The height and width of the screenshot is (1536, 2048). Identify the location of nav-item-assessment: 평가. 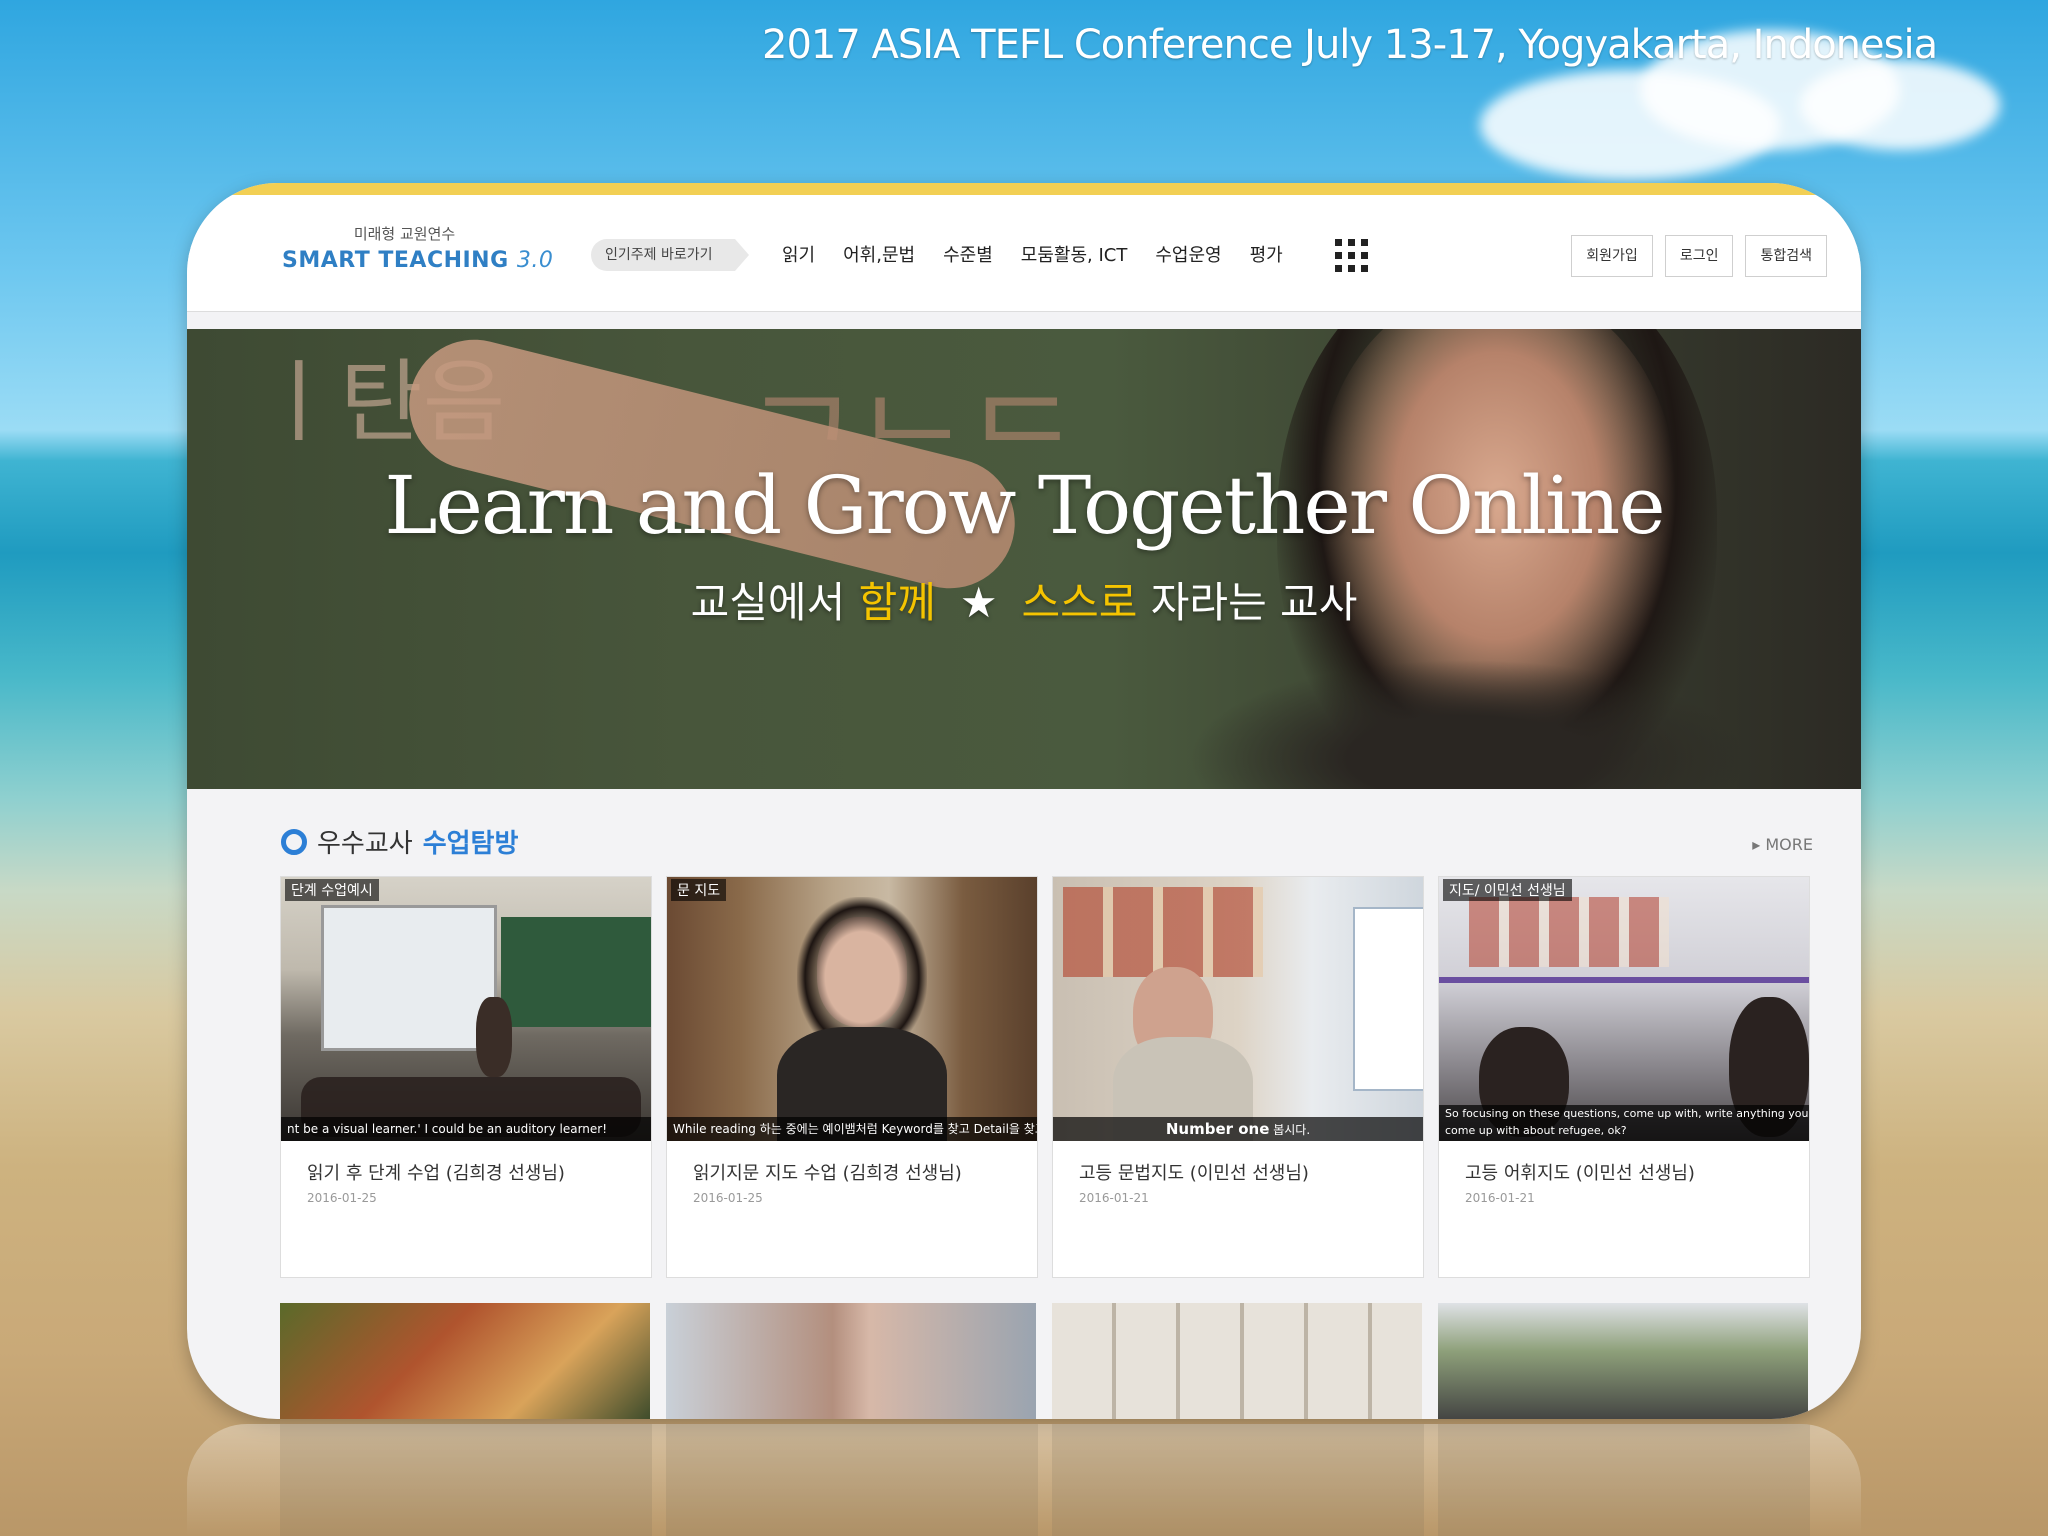
(1266, 254).